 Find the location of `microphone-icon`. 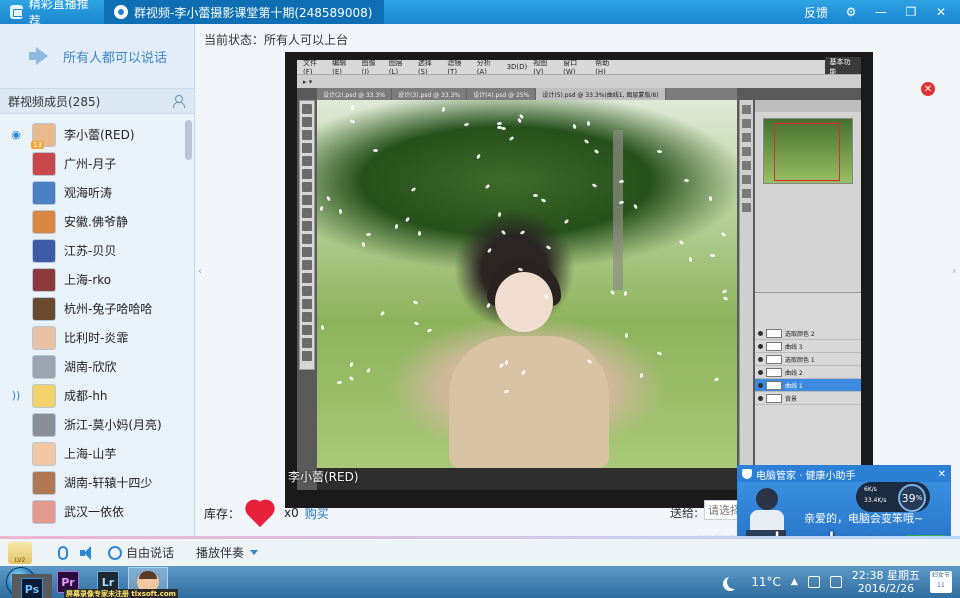

microphone-icon is located at coordinates (63, 552).